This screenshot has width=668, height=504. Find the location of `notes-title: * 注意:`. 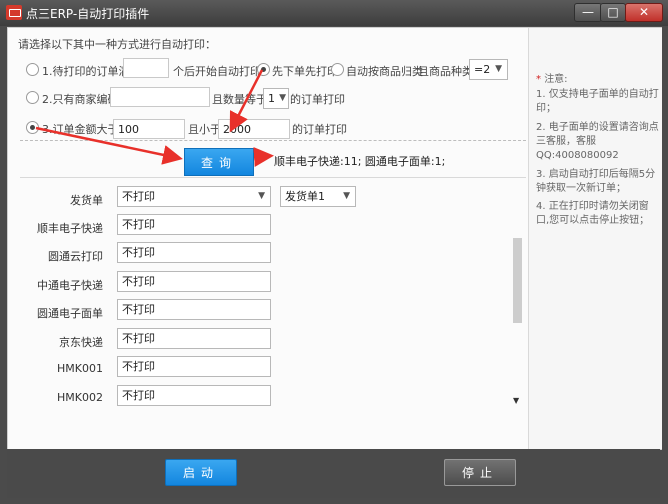

notes-title: * 注意: is located at coordinates (552, 77).